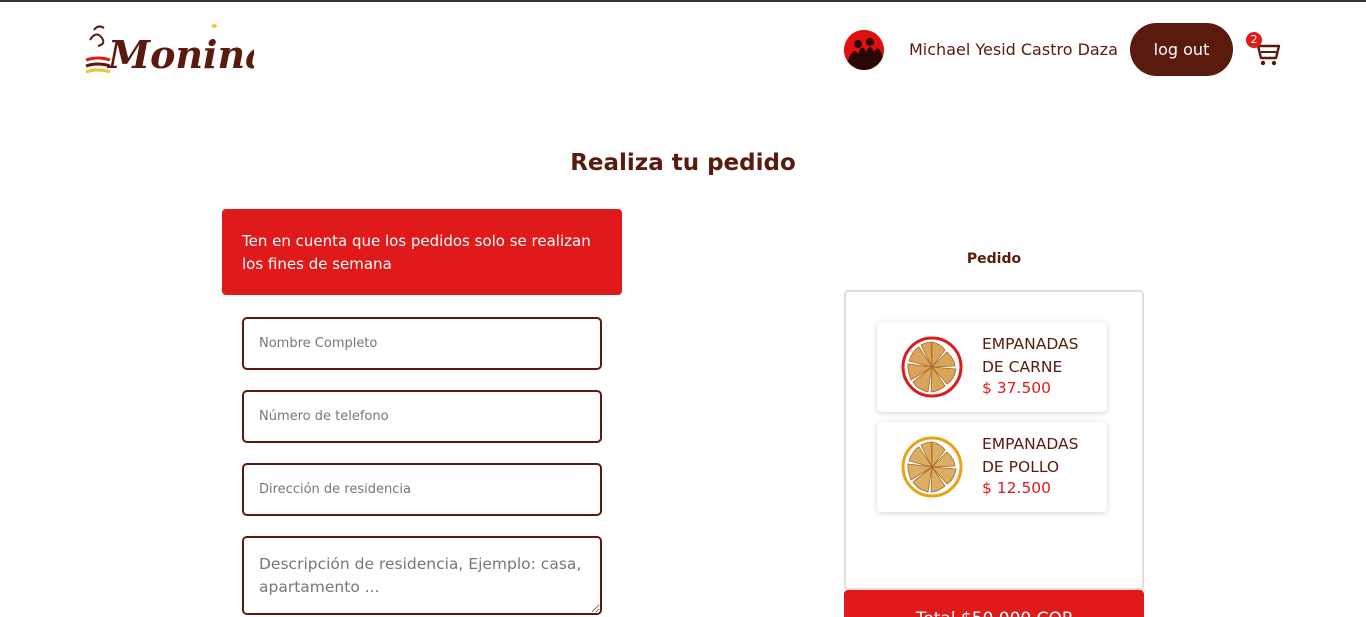 Image resolution: width=1366 pixels, height=617 pixels. I want to click on cart-button: 2, so click(1264, 50).